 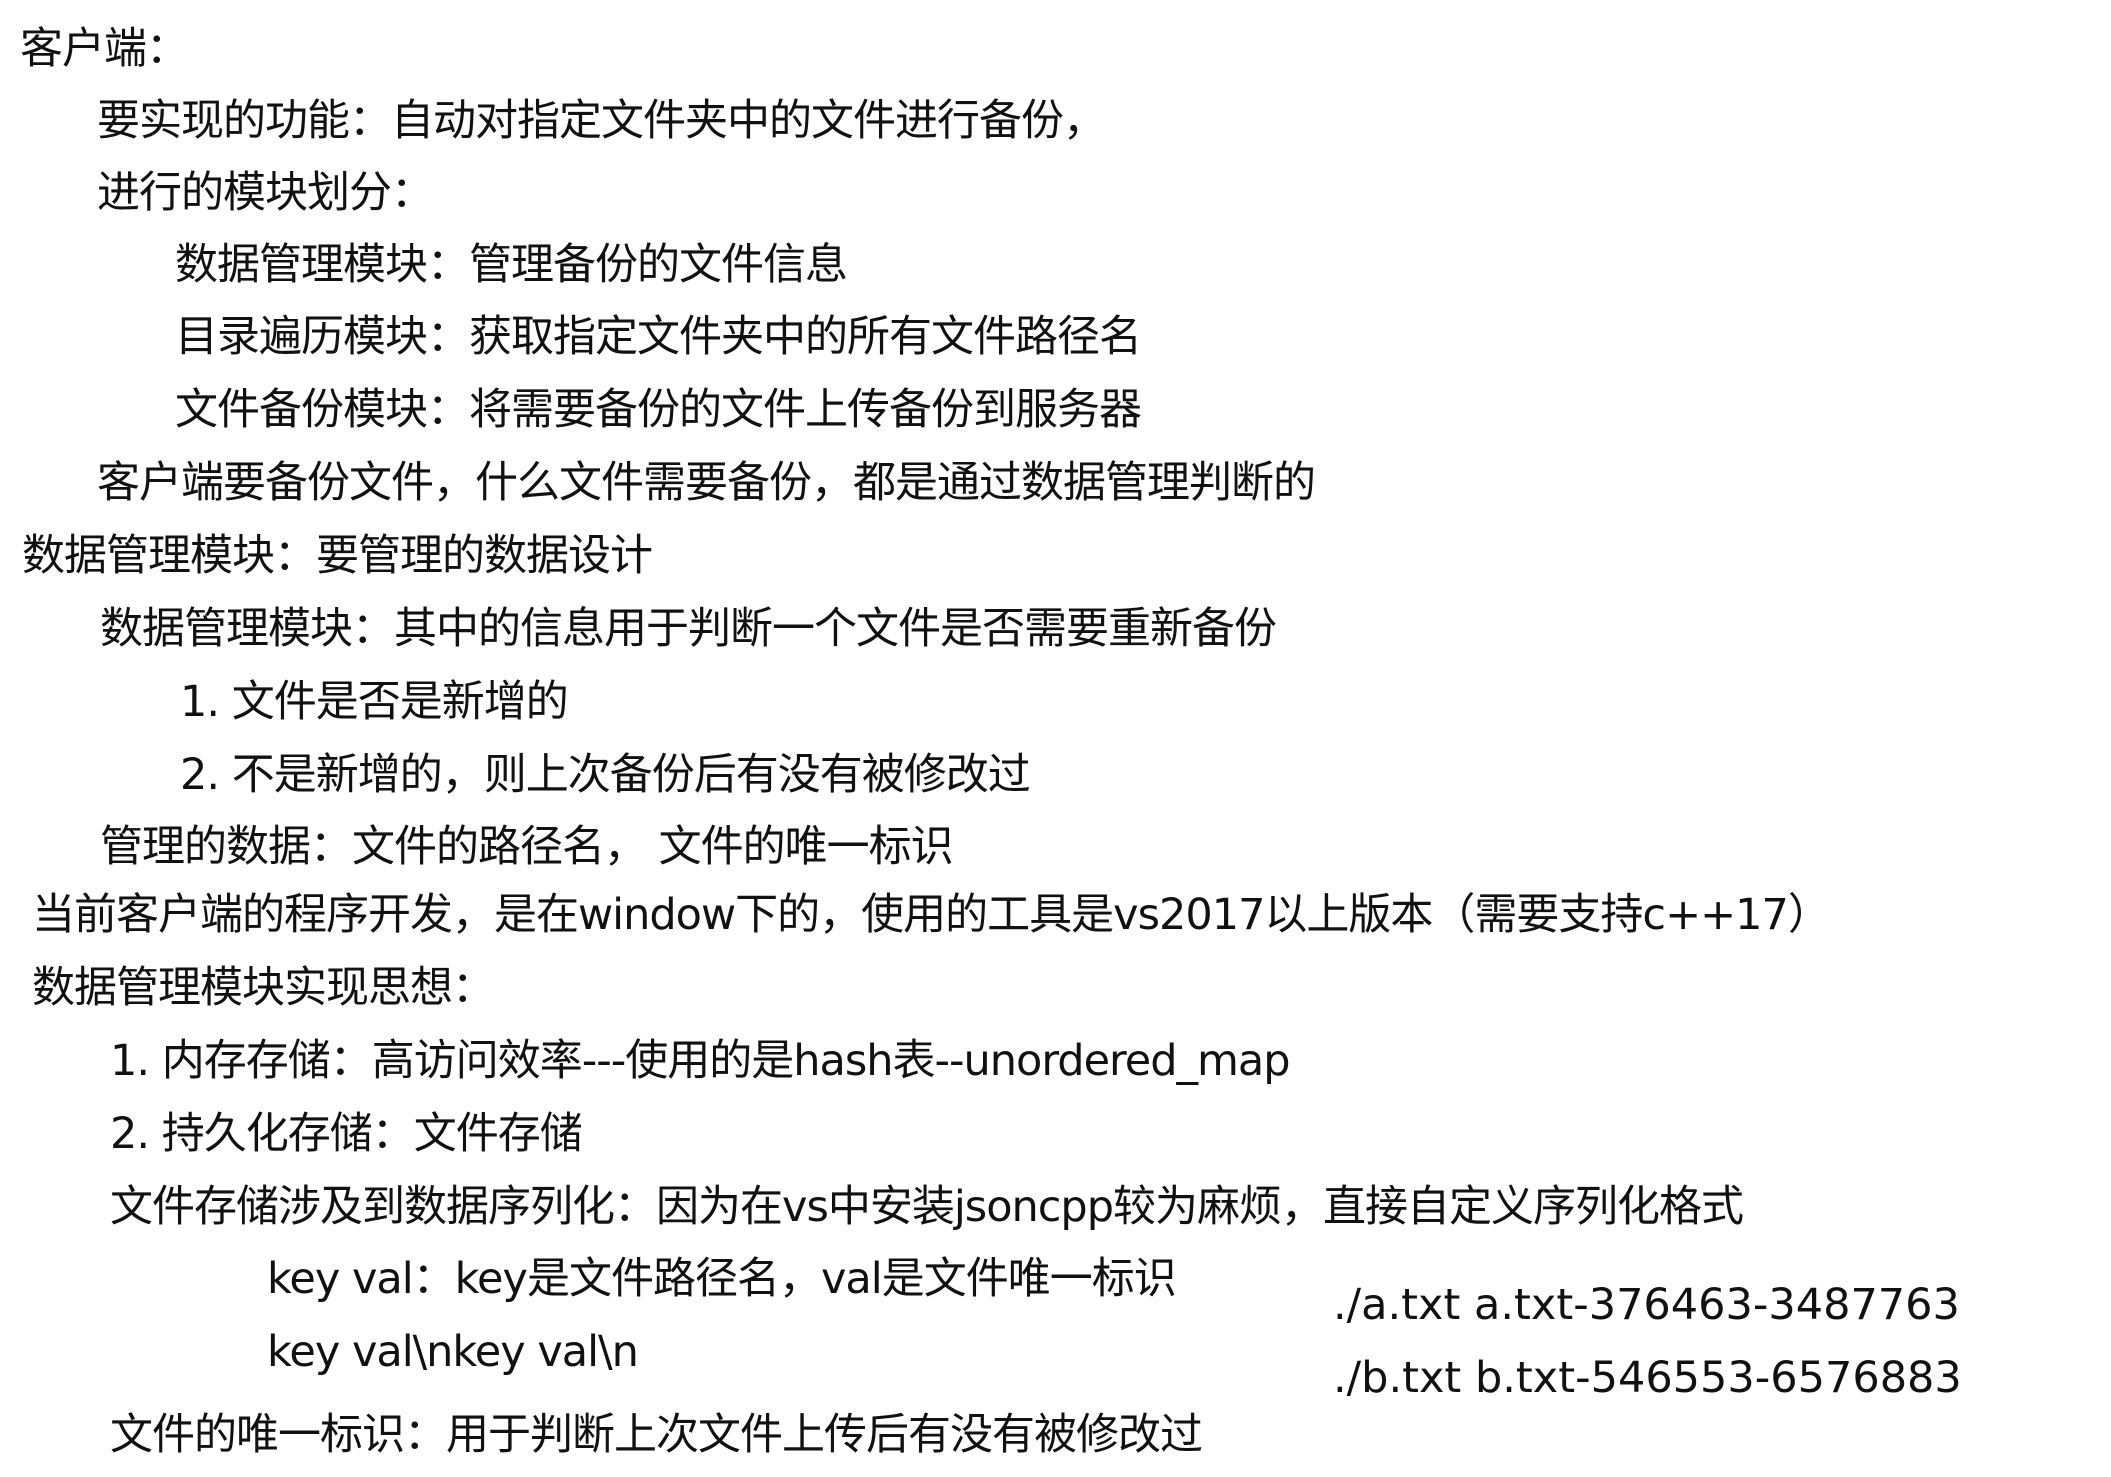 What do you see at coordinates (527, 847) in the screenshot?
I see `text-managed-data: 管理的数据：文件的路径名， 文件的唯一标识` at bounding box center [527, 847].